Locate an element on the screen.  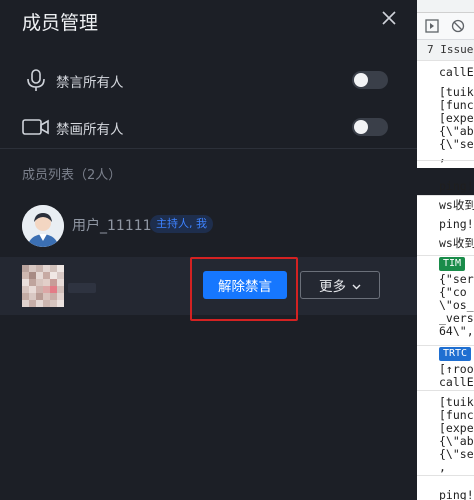
mute-all-label: 禁言所有人 is located at coordinates (90, 83).